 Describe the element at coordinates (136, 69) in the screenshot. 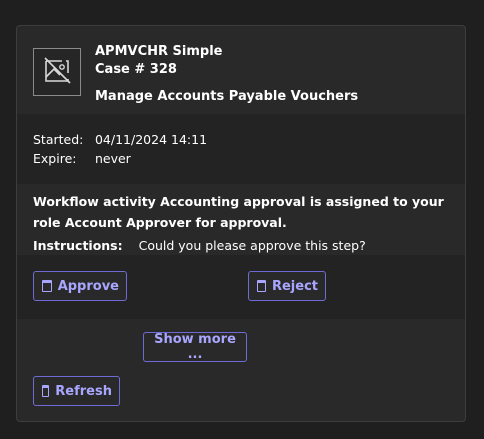

I see `case-number: Case # 328` at that location.